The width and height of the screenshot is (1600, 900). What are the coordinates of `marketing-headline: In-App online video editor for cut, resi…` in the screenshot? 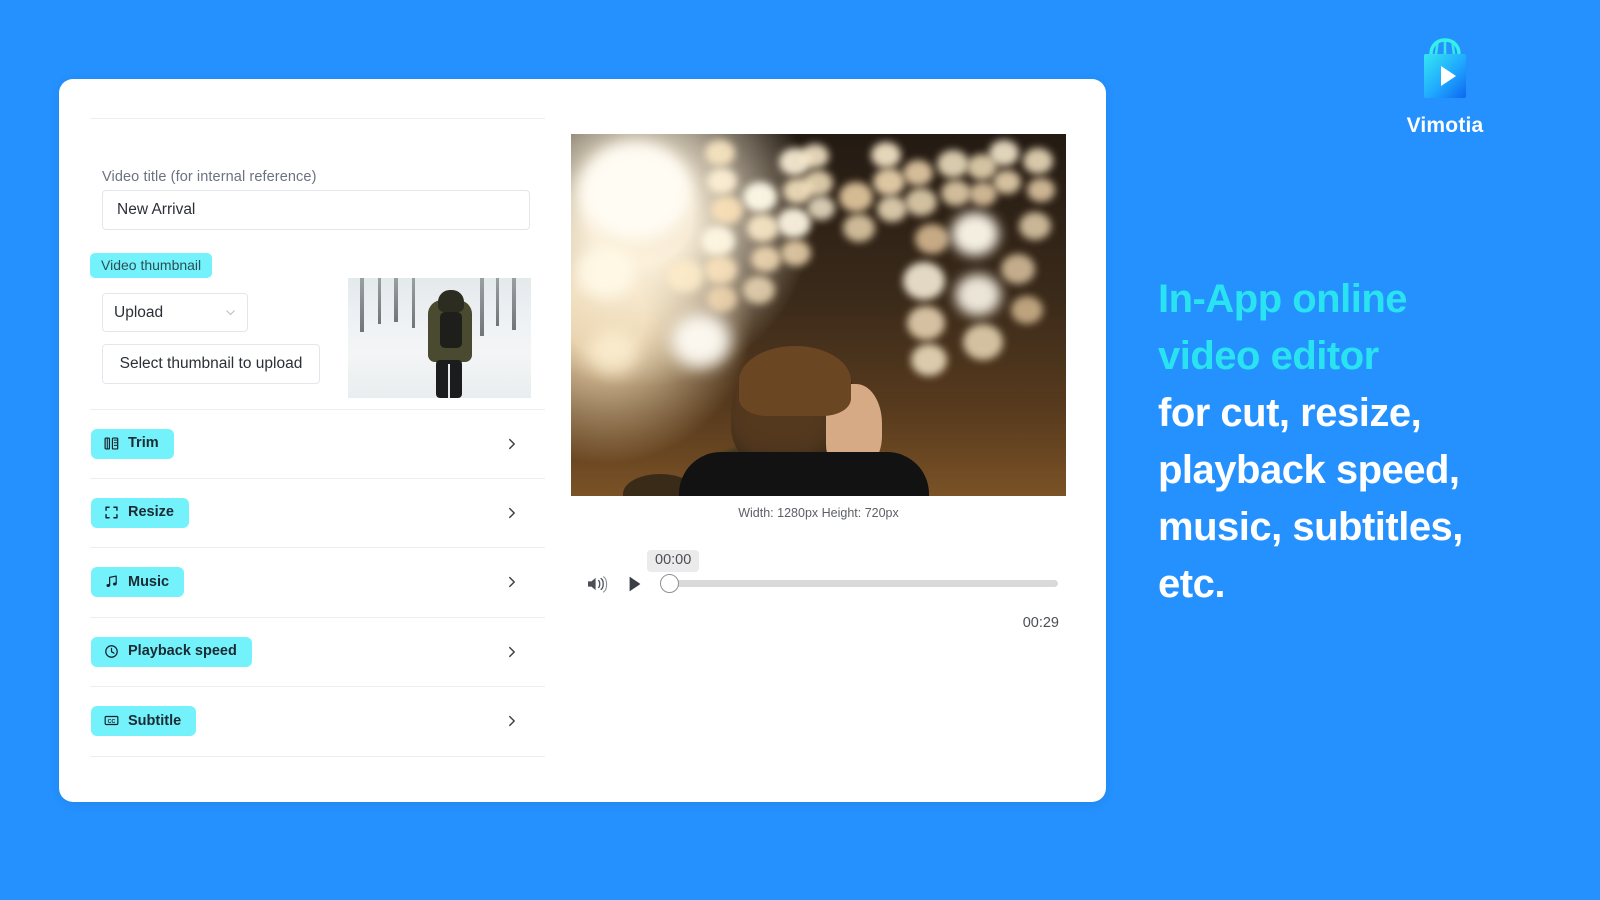 It's located at (1358, 442).